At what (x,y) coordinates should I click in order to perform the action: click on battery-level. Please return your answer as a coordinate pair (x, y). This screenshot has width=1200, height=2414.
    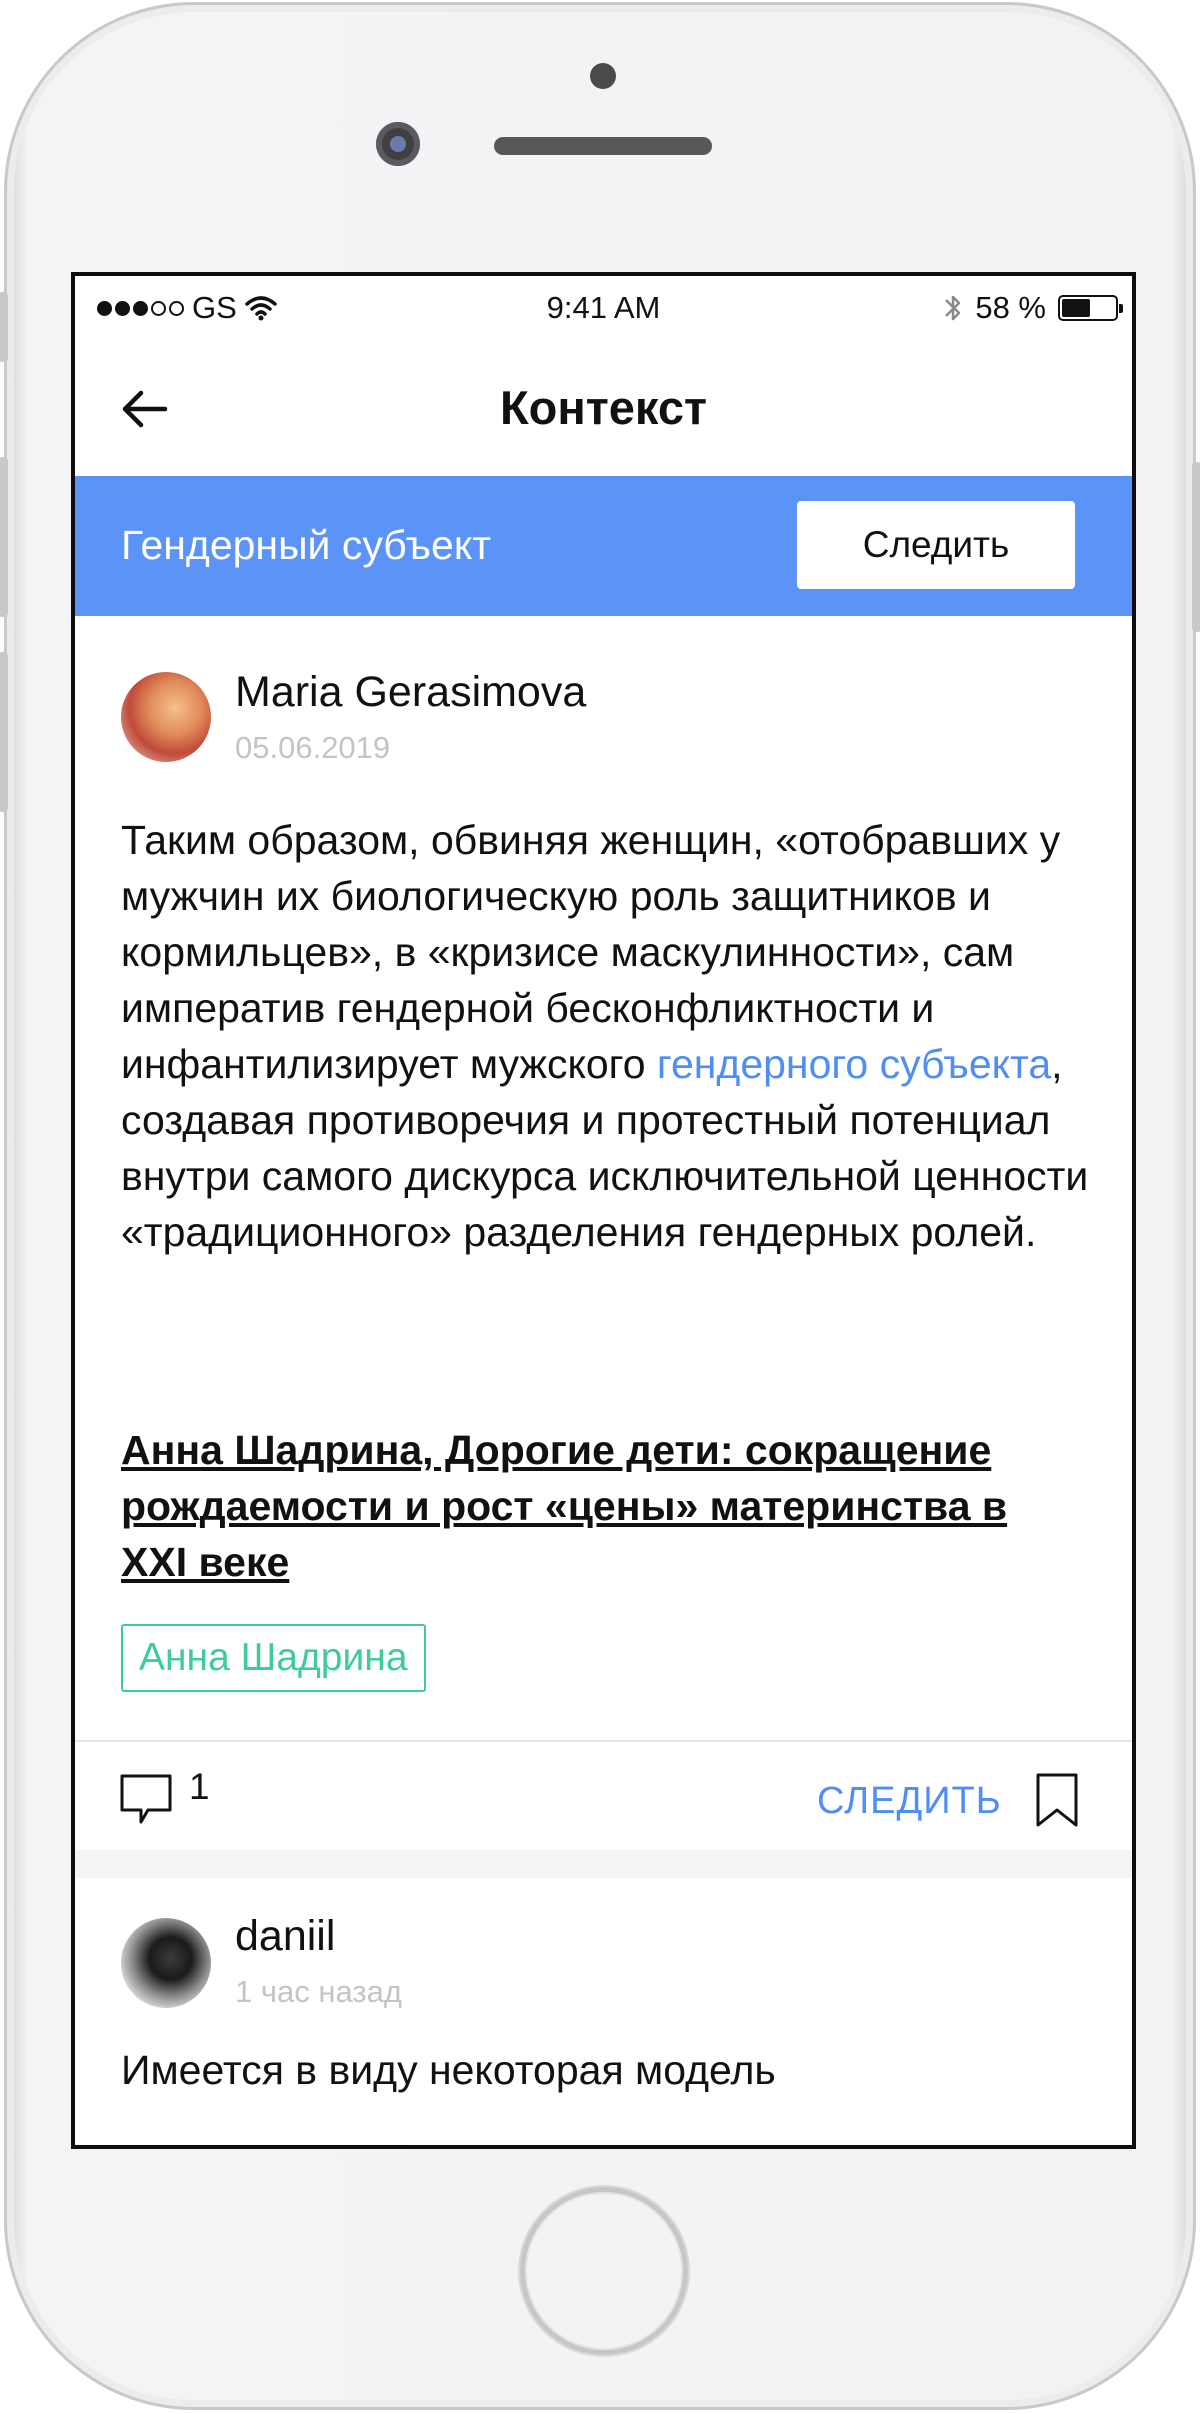
    Looking at the image, I should click on (1076, 308).